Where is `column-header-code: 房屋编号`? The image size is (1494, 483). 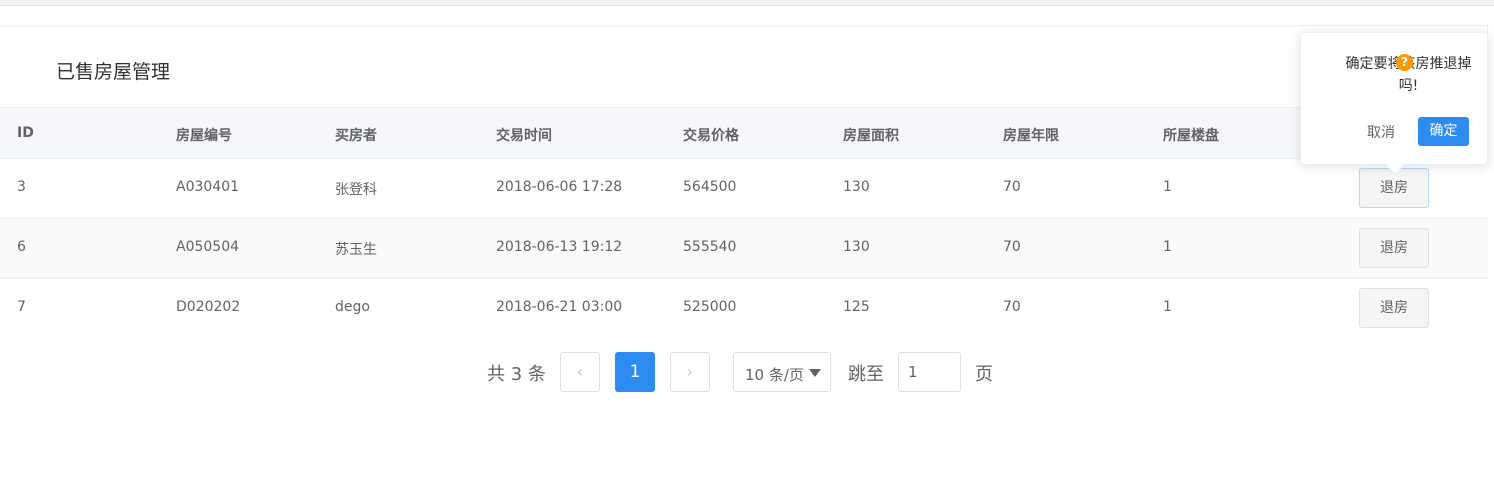
column-header-code: 房屋编号 is located at coordinates (204, 136).